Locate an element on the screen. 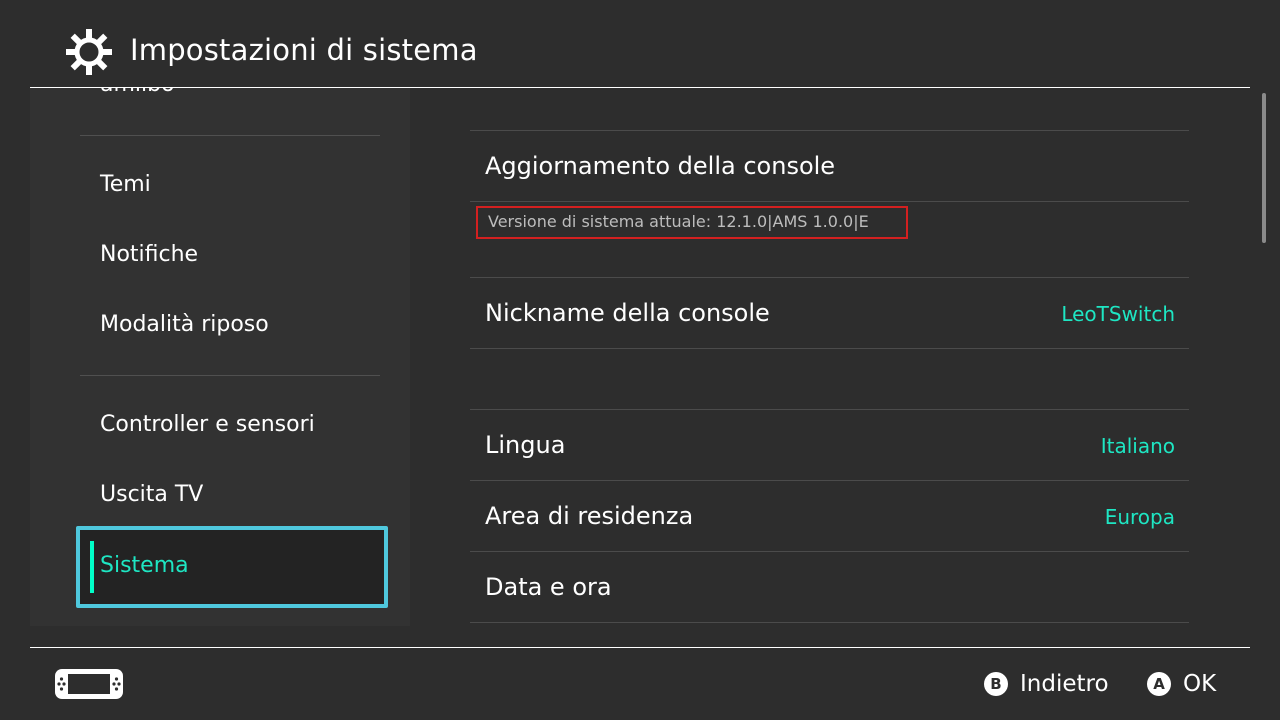  selection-indicator is located at coordinates (92, 567).